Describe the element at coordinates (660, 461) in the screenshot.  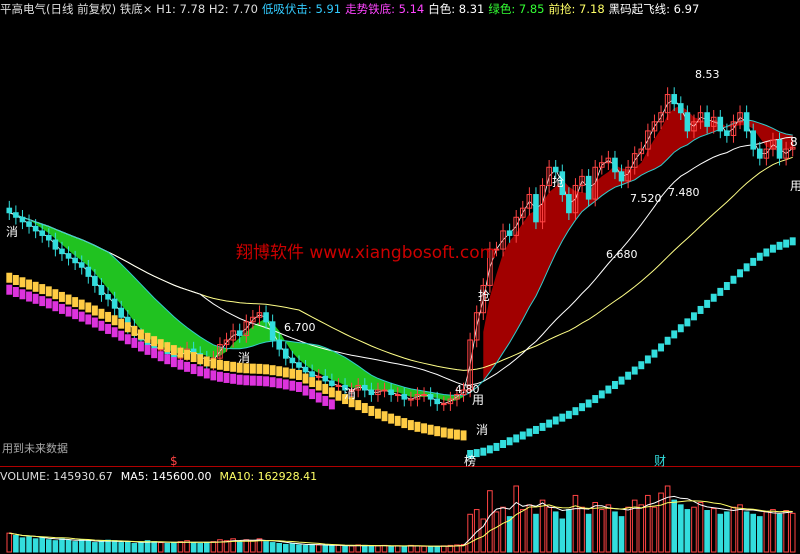
I see `bottom-marker: 财` at that location.